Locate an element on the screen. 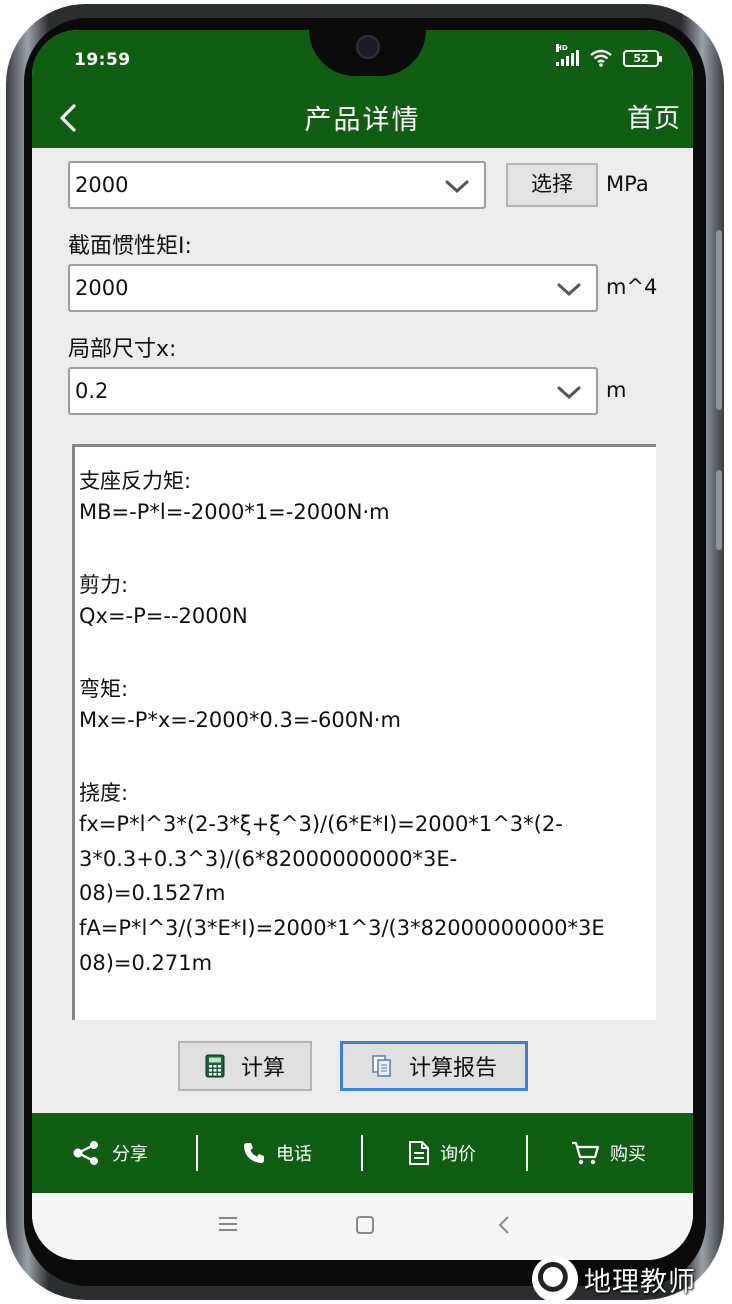 Image resolution: width=732 pixels, height=1304 pixels. title-bar: 产品详情 首页 is located at coordinates (362, 118).